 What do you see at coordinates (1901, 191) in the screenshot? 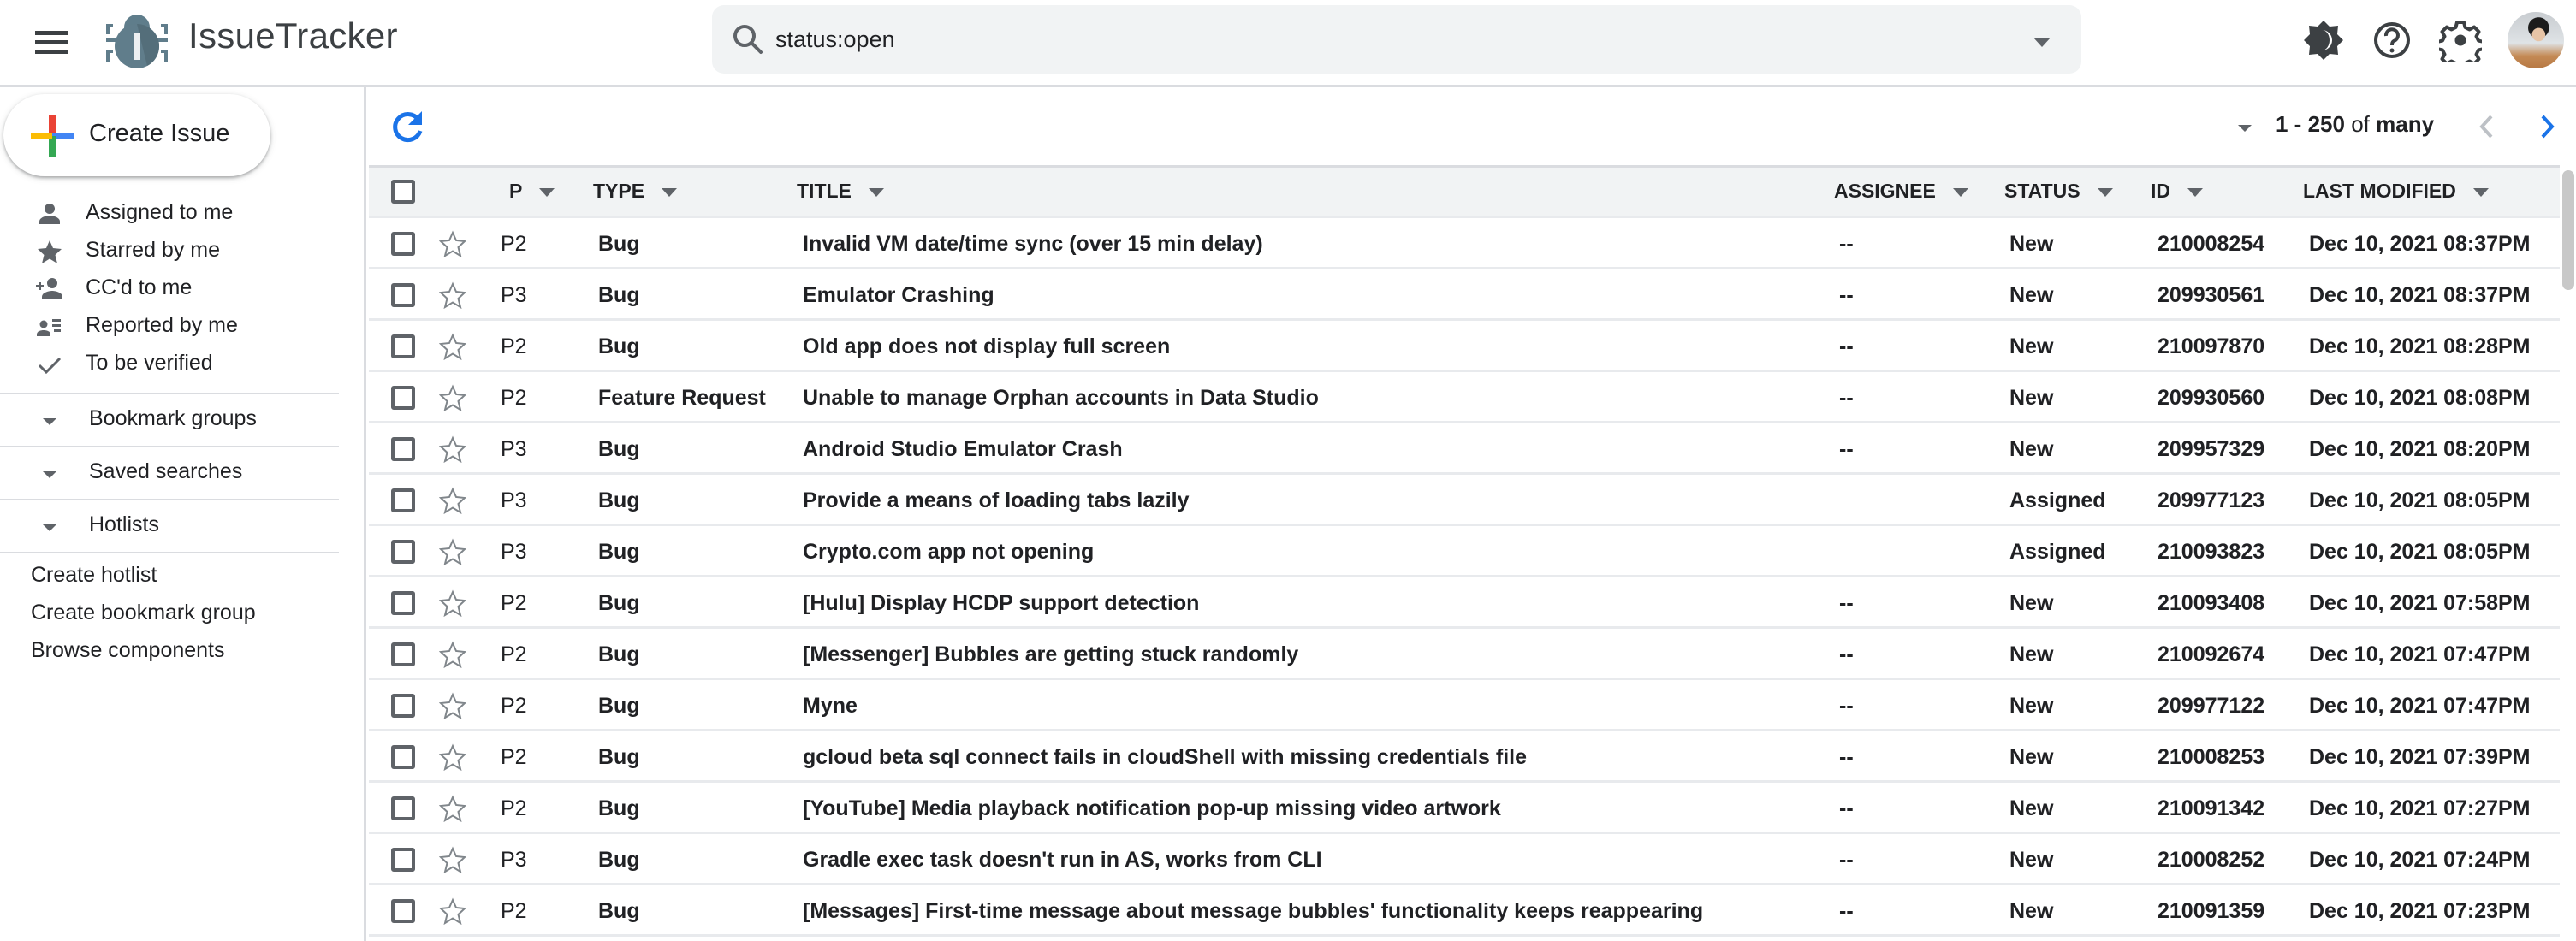
I see `column-header-assignee: ASSIGNEE` at bounding box center [1901, 191].